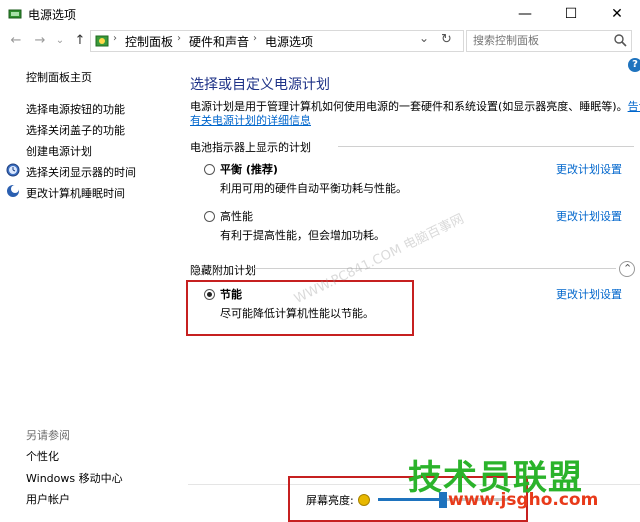  What do you see at coordinates (571, 14) in the screenshot?
I see `maximize-button: ☐` at bounding box center [571, 14].